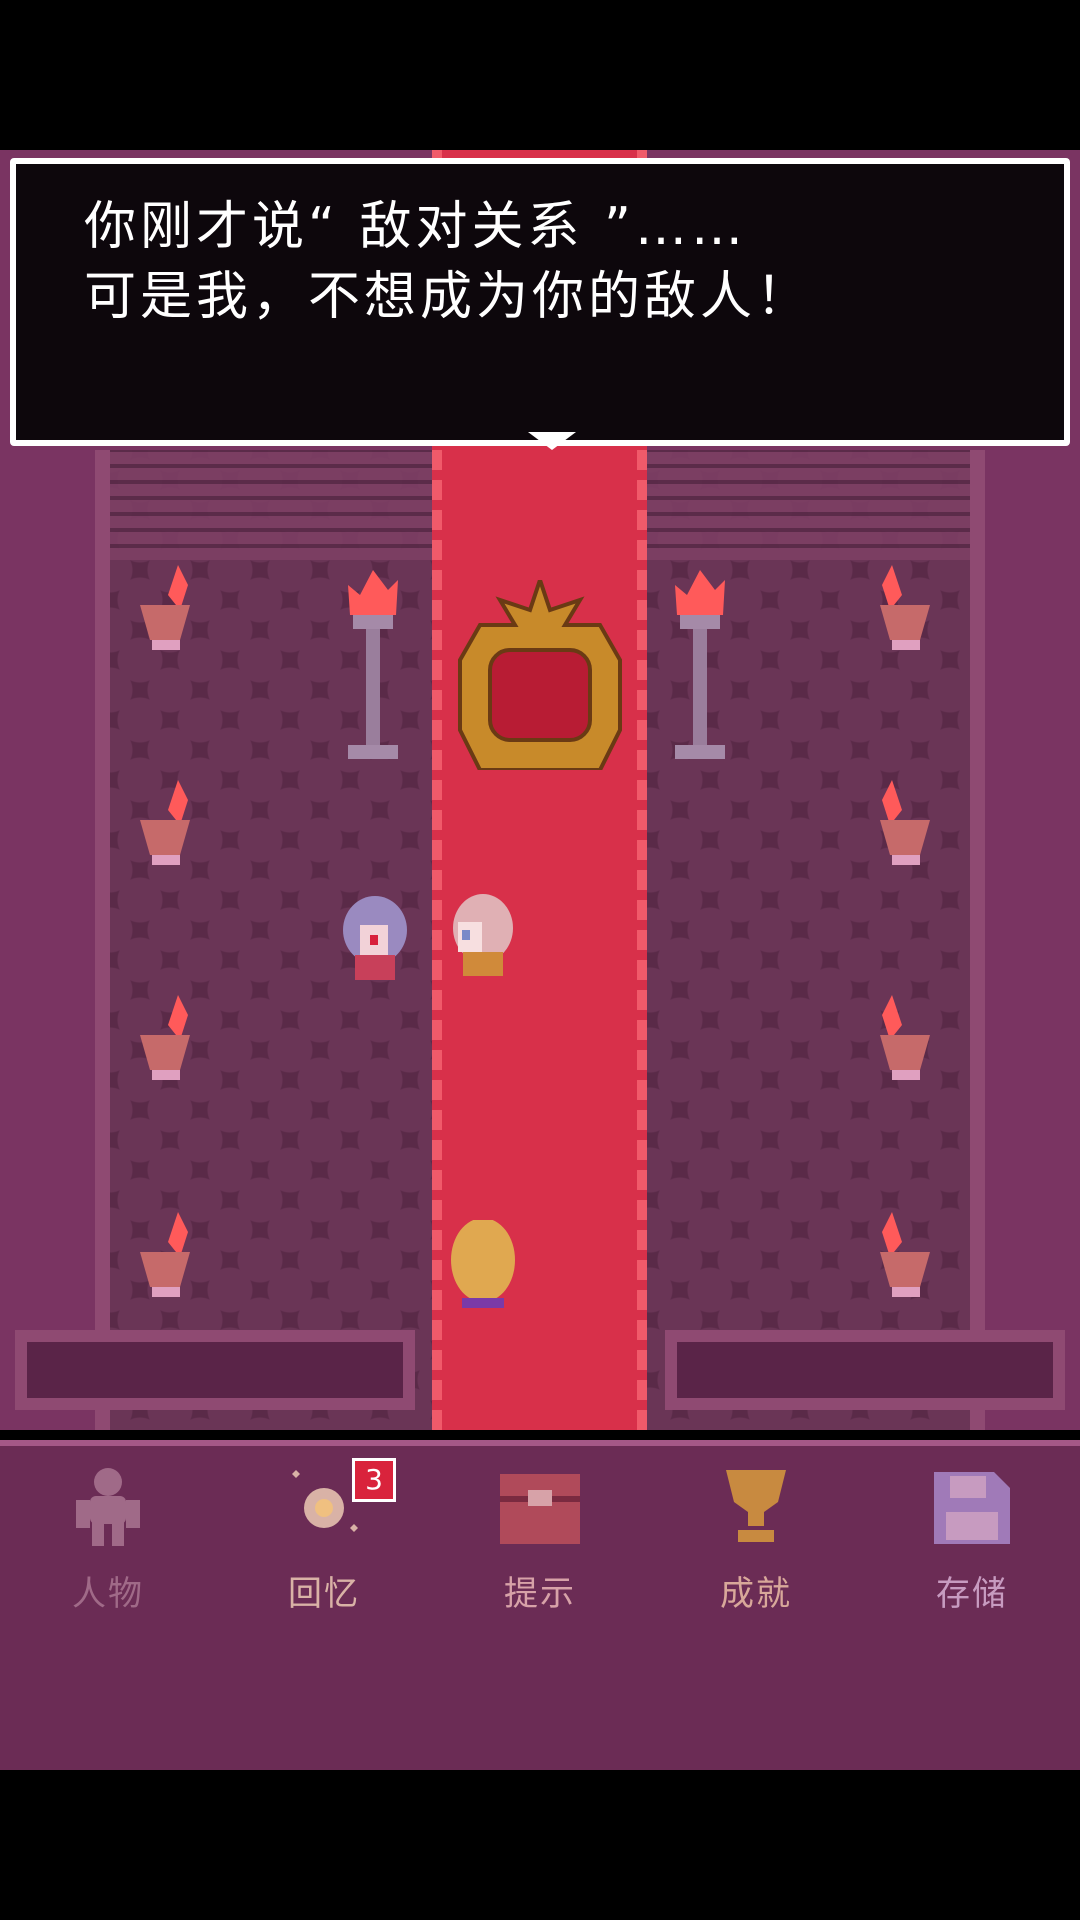  Describe the element at coordinates (972, 1508) in the screenshot. I see `save-icon` at that location.